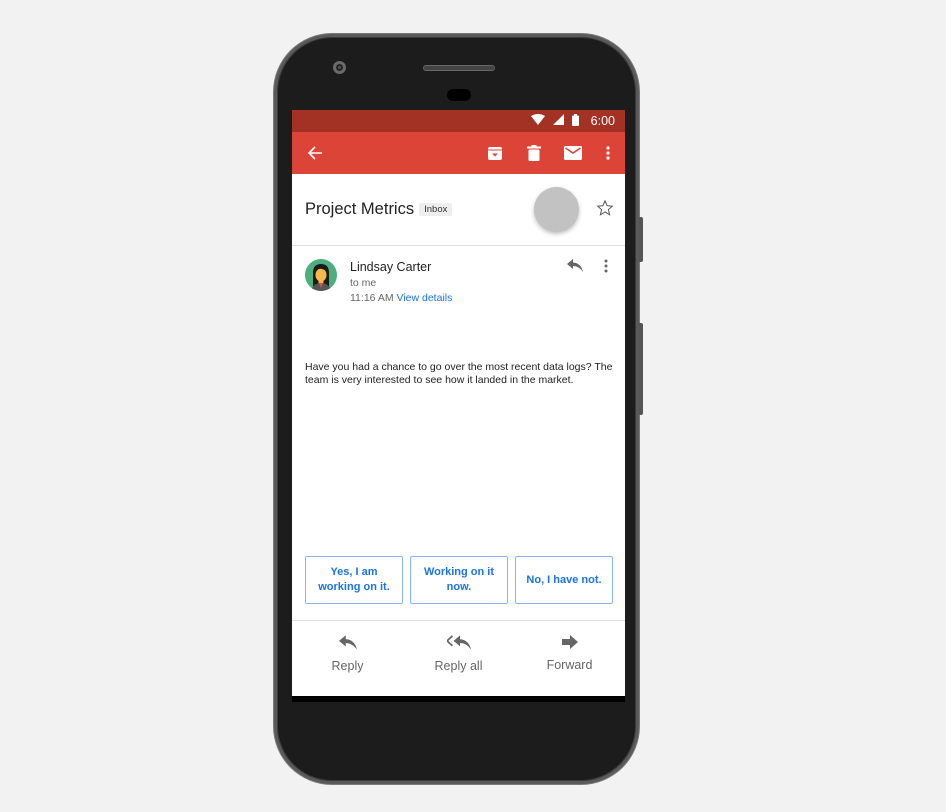  What do you see at coordinates (459, 95) in the screenshot?
I see `proximity-sensor` at bounding box center [459, 95].